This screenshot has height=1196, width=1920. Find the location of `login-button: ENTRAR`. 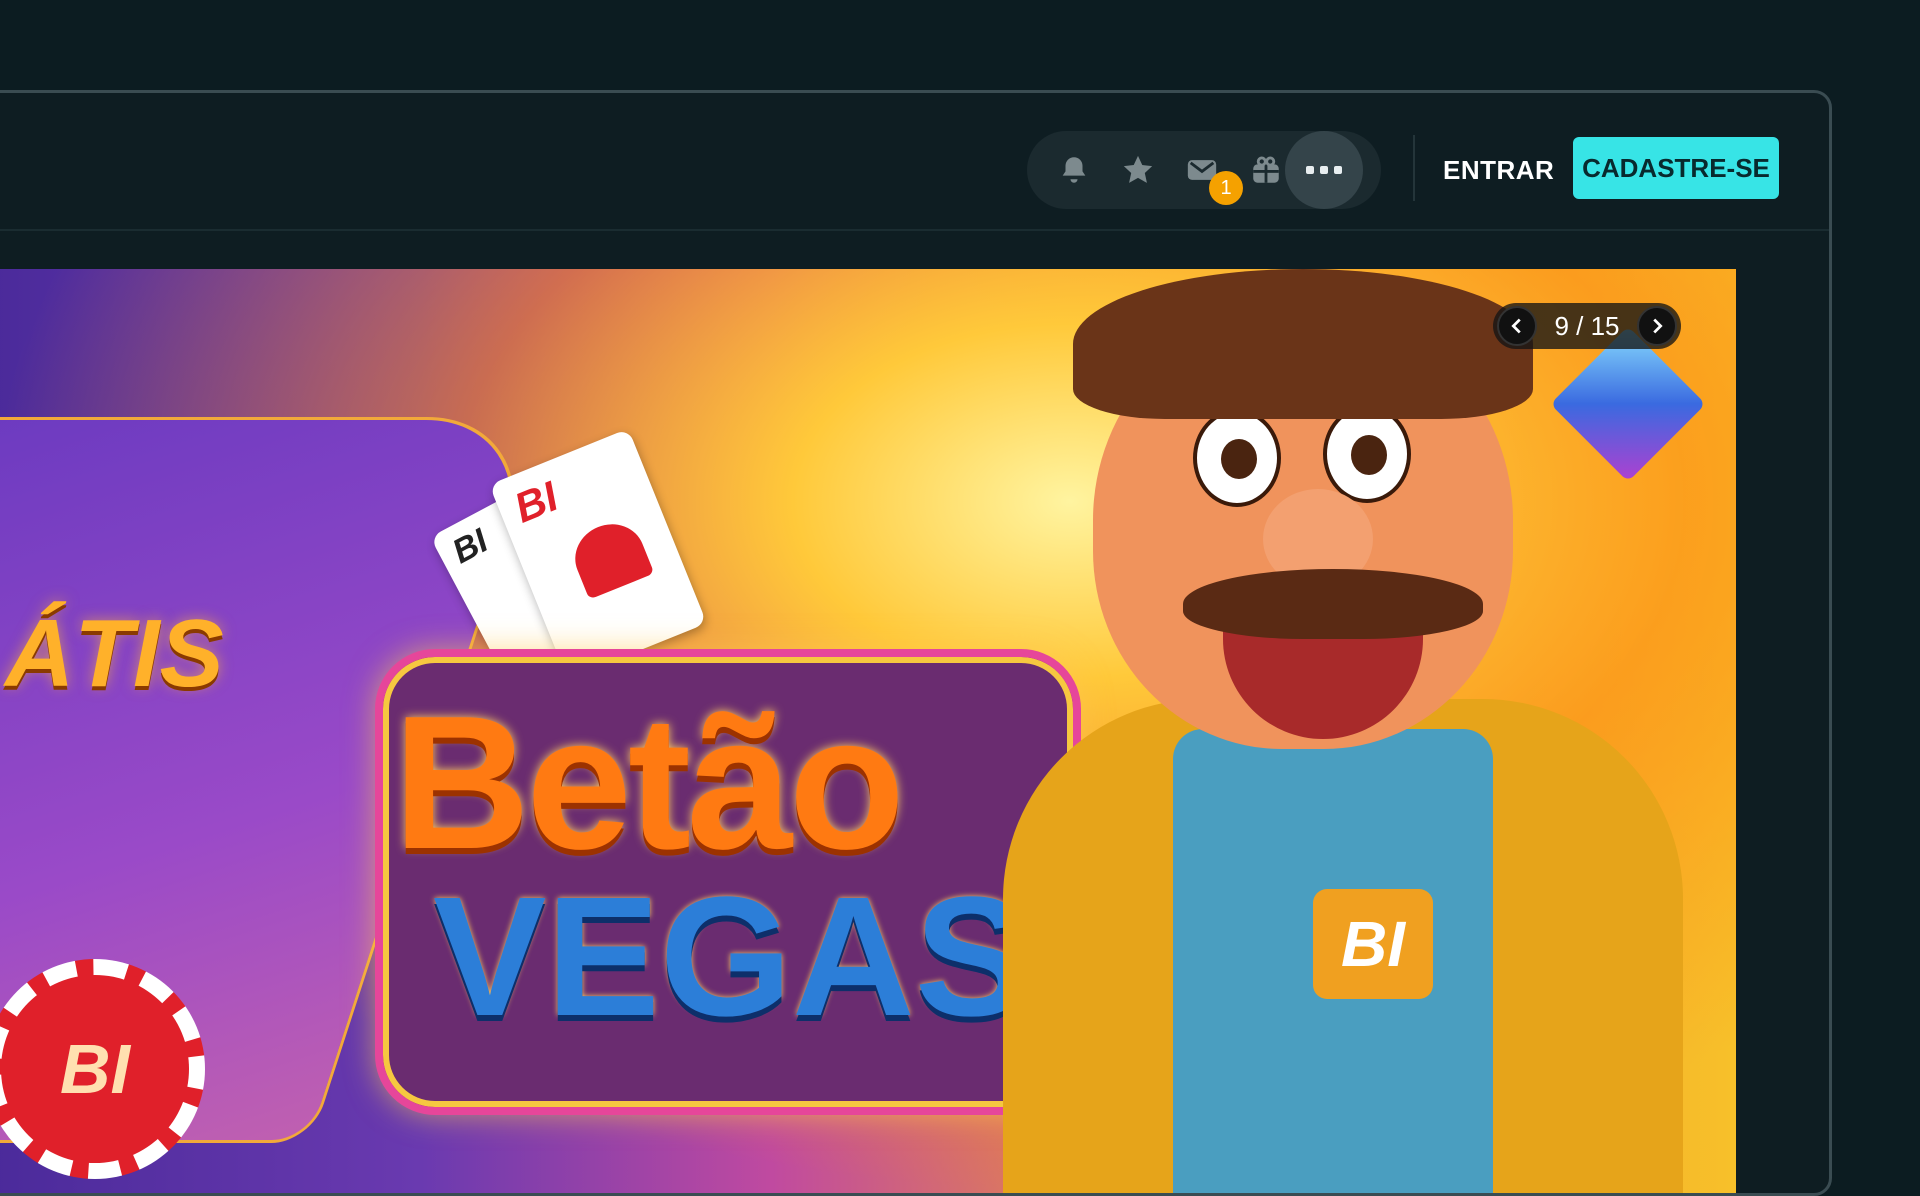

login-button: ENTRAR is located at coordinates (1498, 170).